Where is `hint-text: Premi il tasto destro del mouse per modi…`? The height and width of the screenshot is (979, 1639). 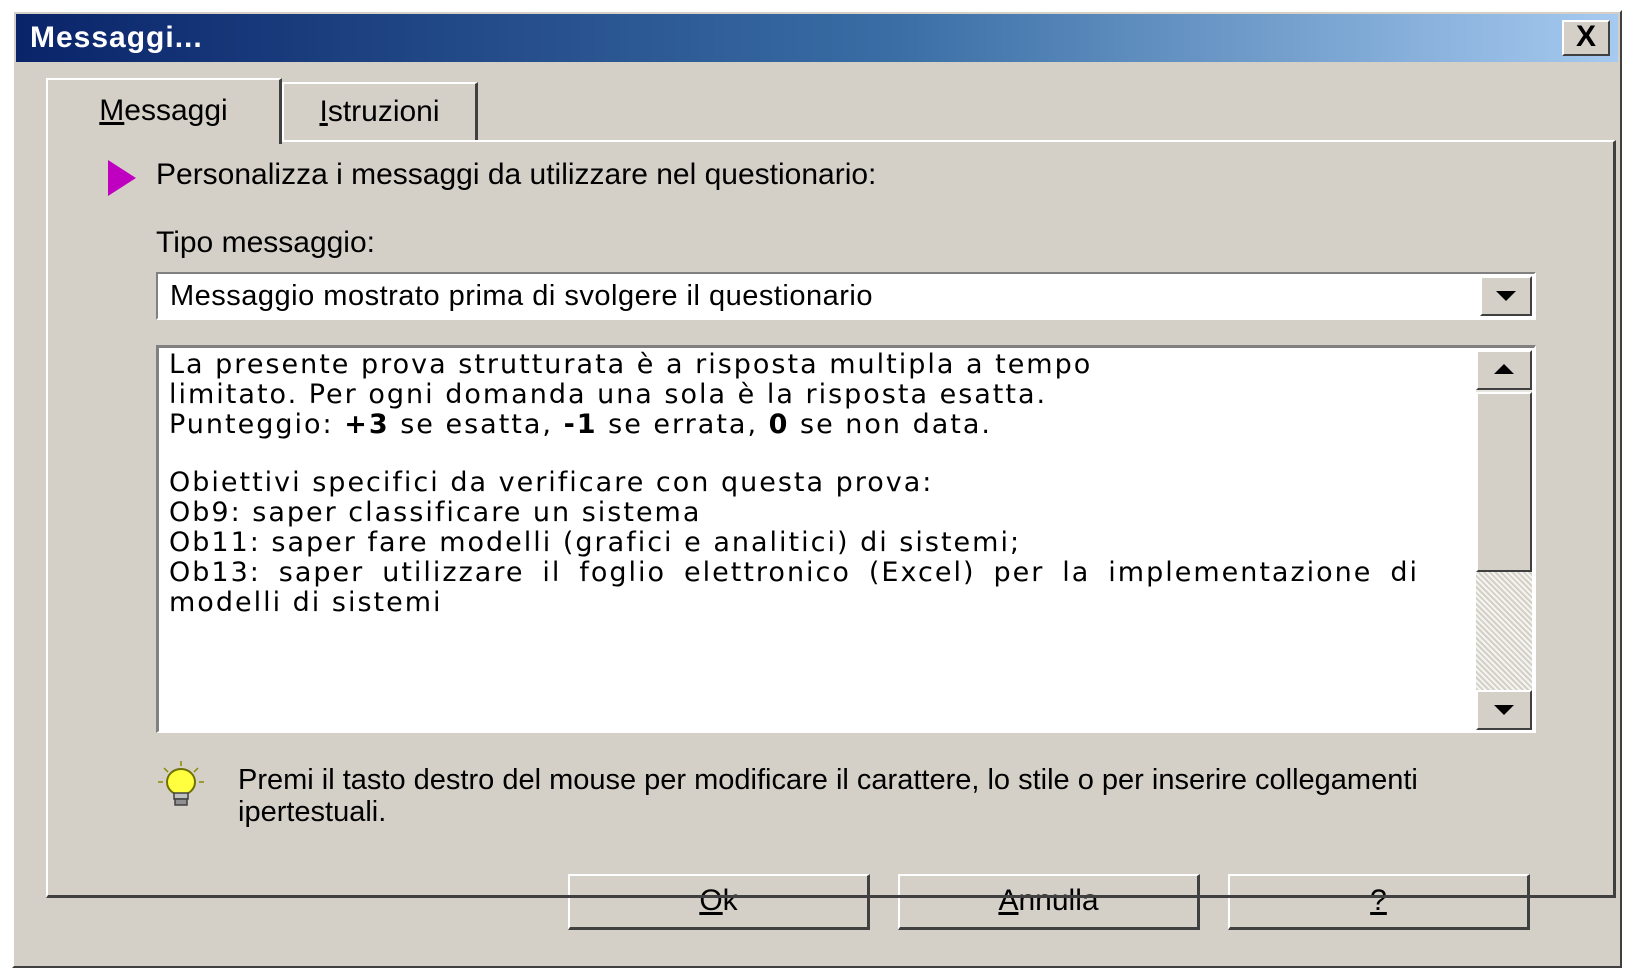 hint-text: Premi il tasto destro del mouse per modi… is located at coordinates (828, 796).